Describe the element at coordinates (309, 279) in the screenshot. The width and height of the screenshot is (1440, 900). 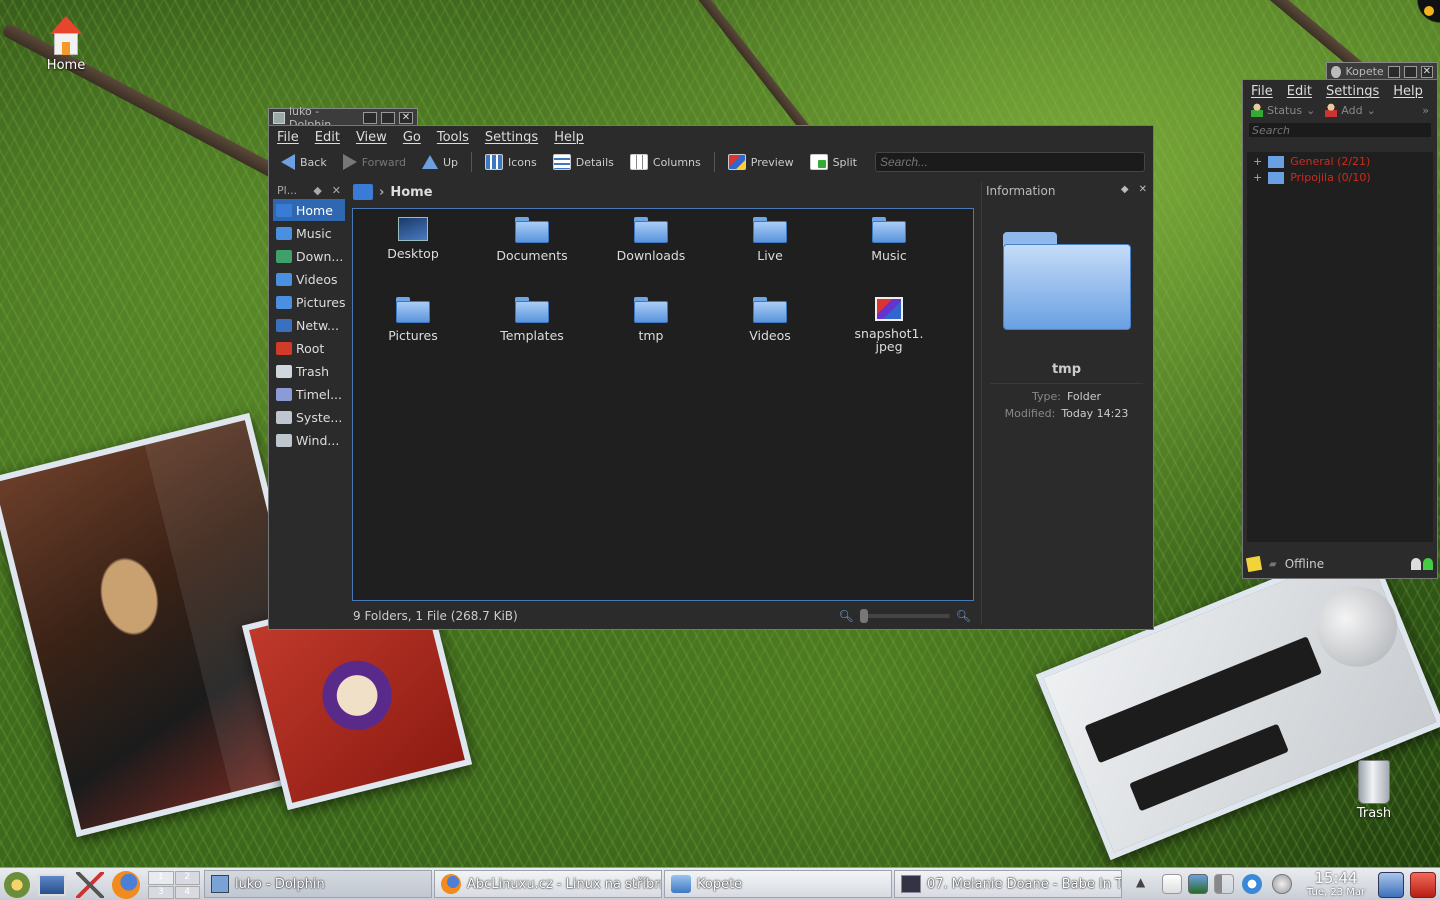
I see `places-item: Videos` at that location.